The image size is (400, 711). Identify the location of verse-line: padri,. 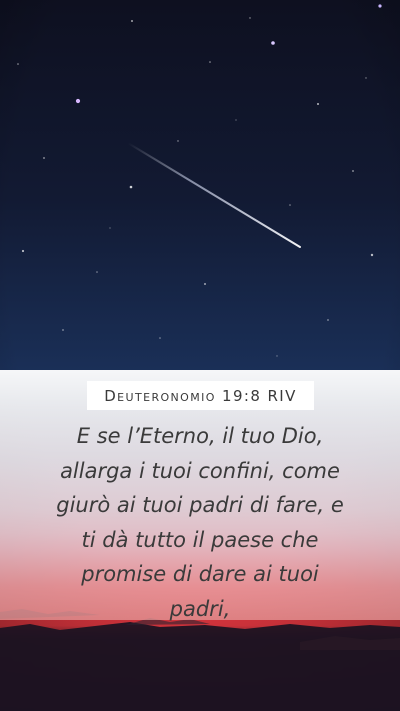
(200, 608).